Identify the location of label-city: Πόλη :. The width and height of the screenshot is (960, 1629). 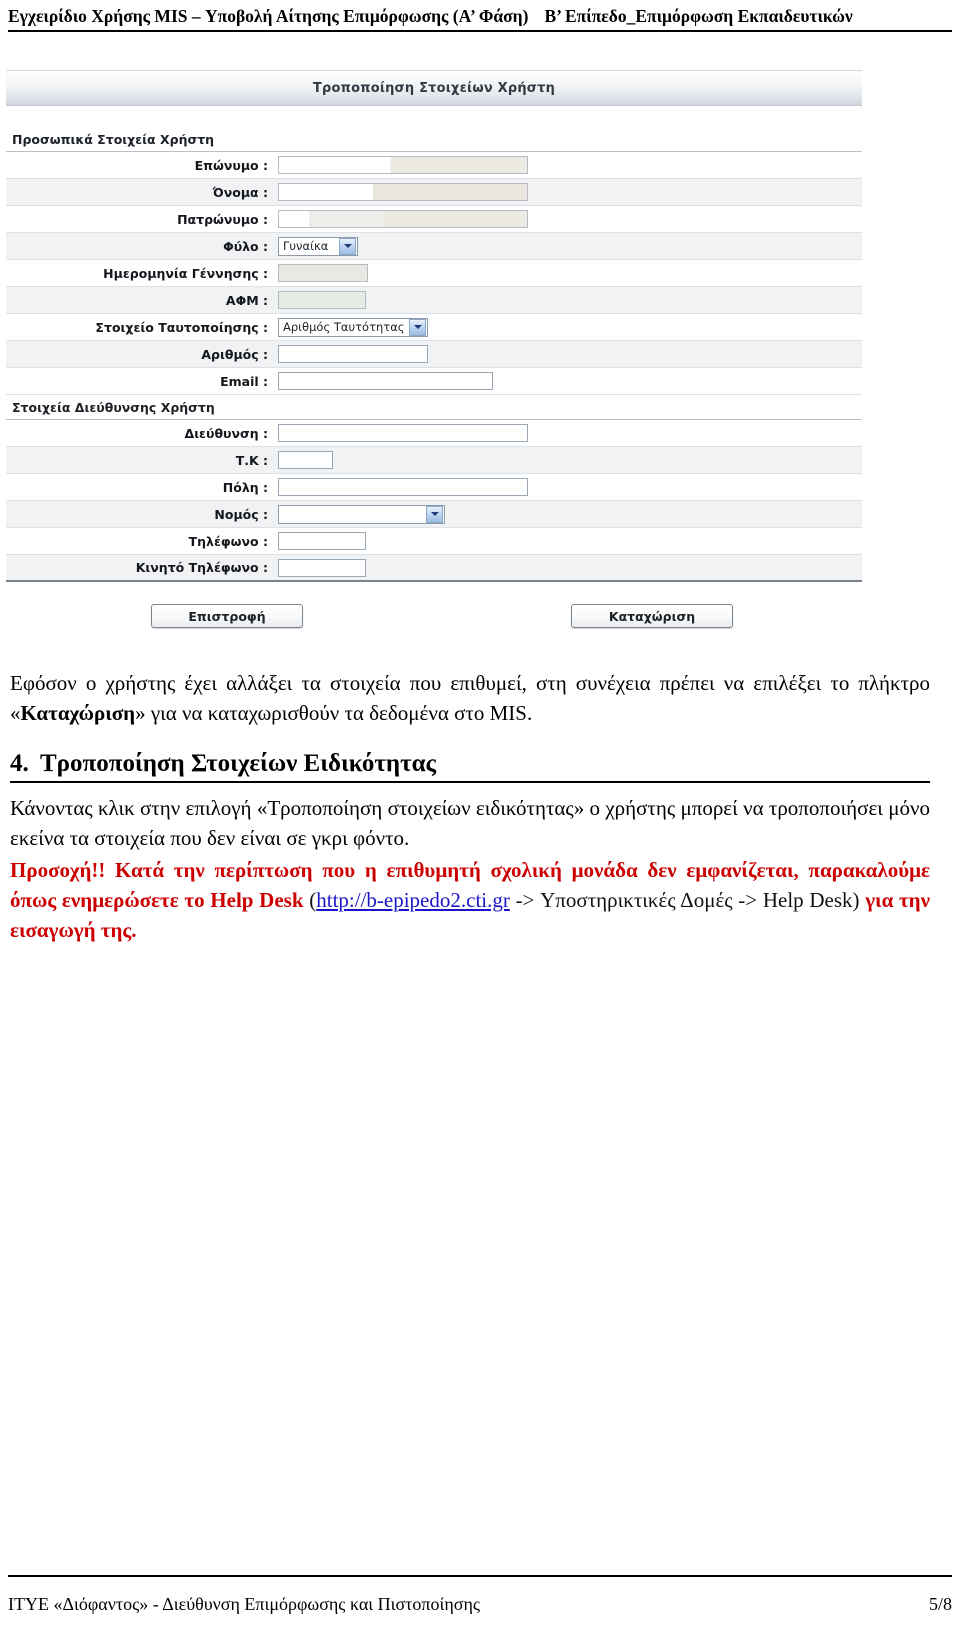
(245, 487).